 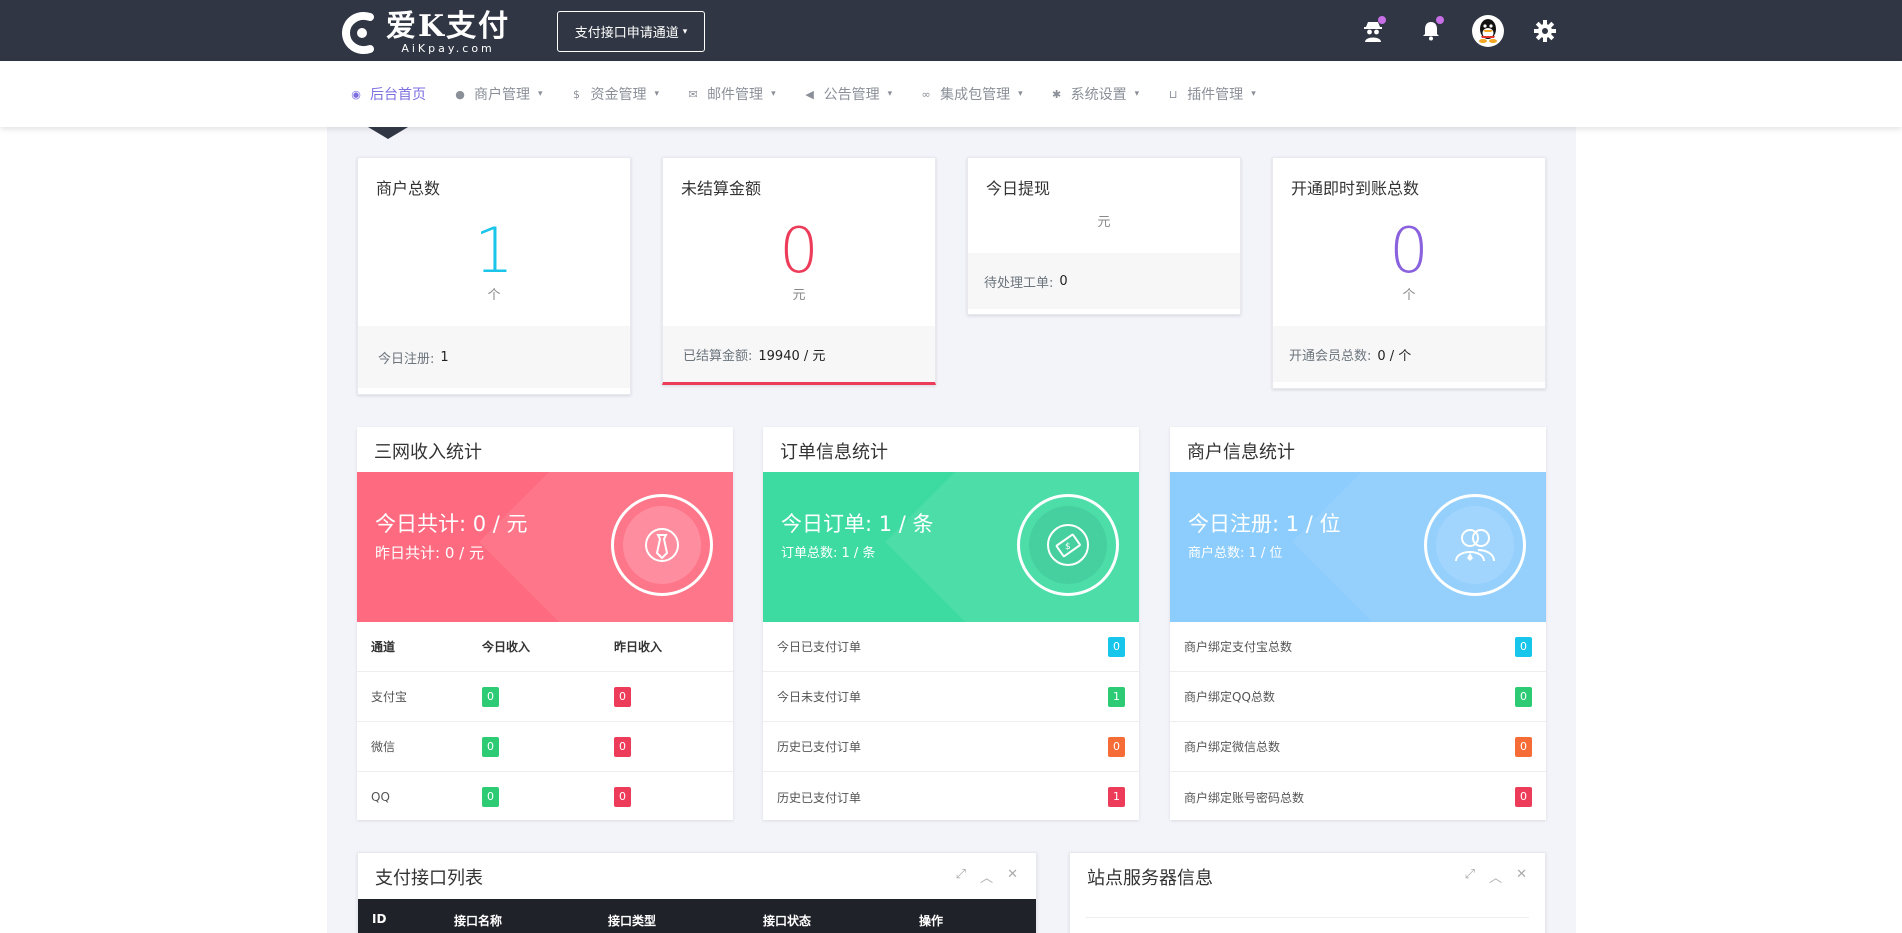 What do you see at coordinates (1116, 797) in the screenshot?
I see `count-badge: 1` at bounding box center [1116, 797].